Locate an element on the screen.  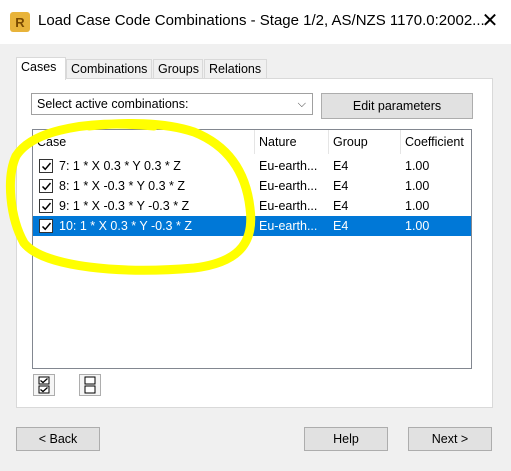
active-combinations-select: Select active combinations: ⌵ is located at coordinates (172, 104).